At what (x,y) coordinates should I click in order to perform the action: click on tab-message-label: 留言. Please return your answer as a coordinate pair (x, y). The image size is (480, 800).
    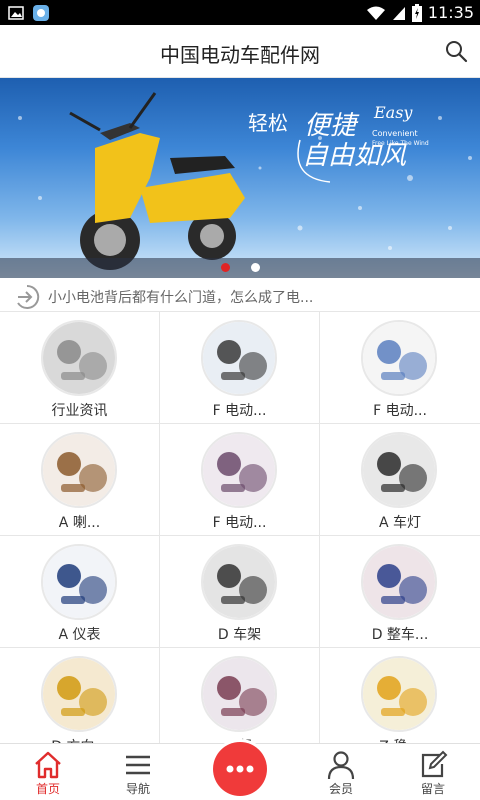
    Looking at the image, I should click on (432, 789).